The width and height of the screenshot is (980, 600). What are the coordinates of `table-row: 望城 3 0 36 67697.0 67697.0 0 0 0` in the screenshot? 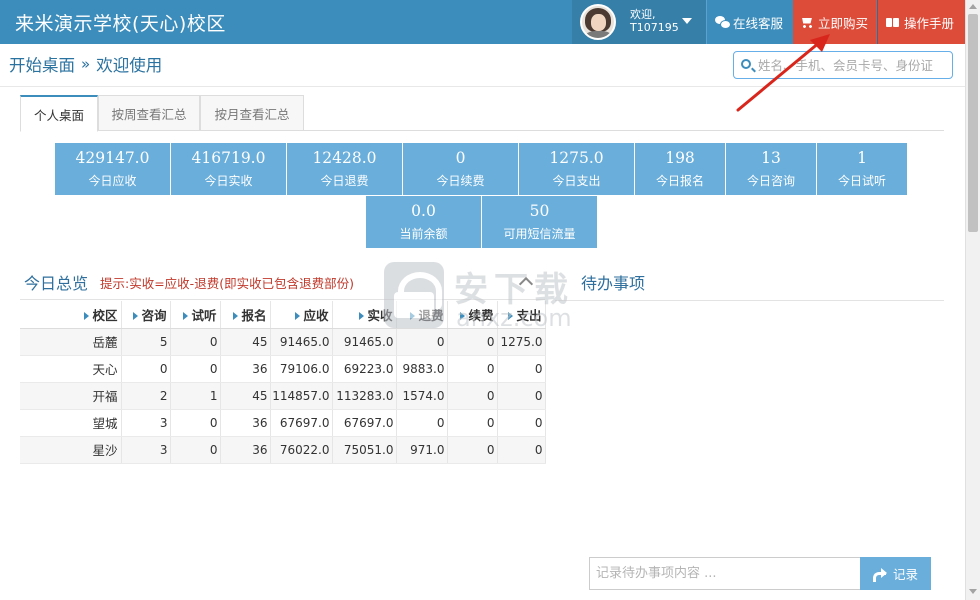 It's located at (283, 423).